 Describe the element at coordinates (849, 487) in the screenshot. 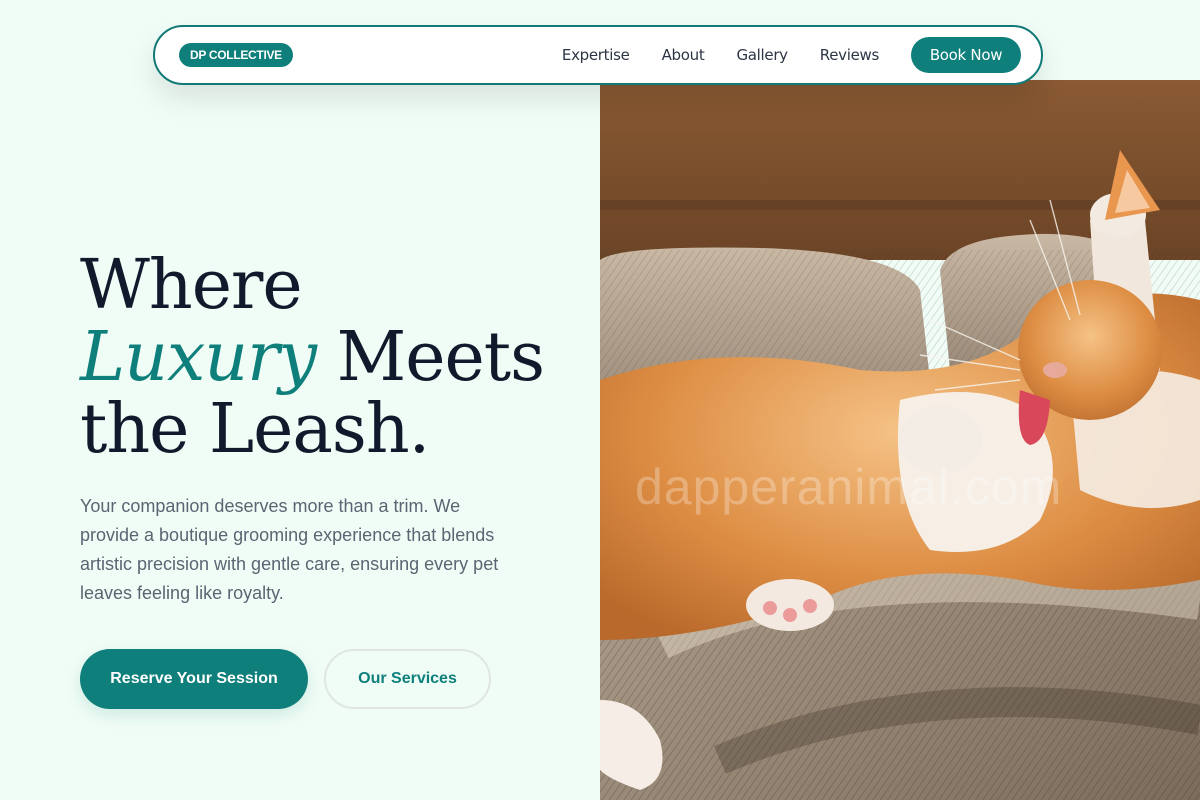

I see `image-watermark: dapperanimal.com` at that location.